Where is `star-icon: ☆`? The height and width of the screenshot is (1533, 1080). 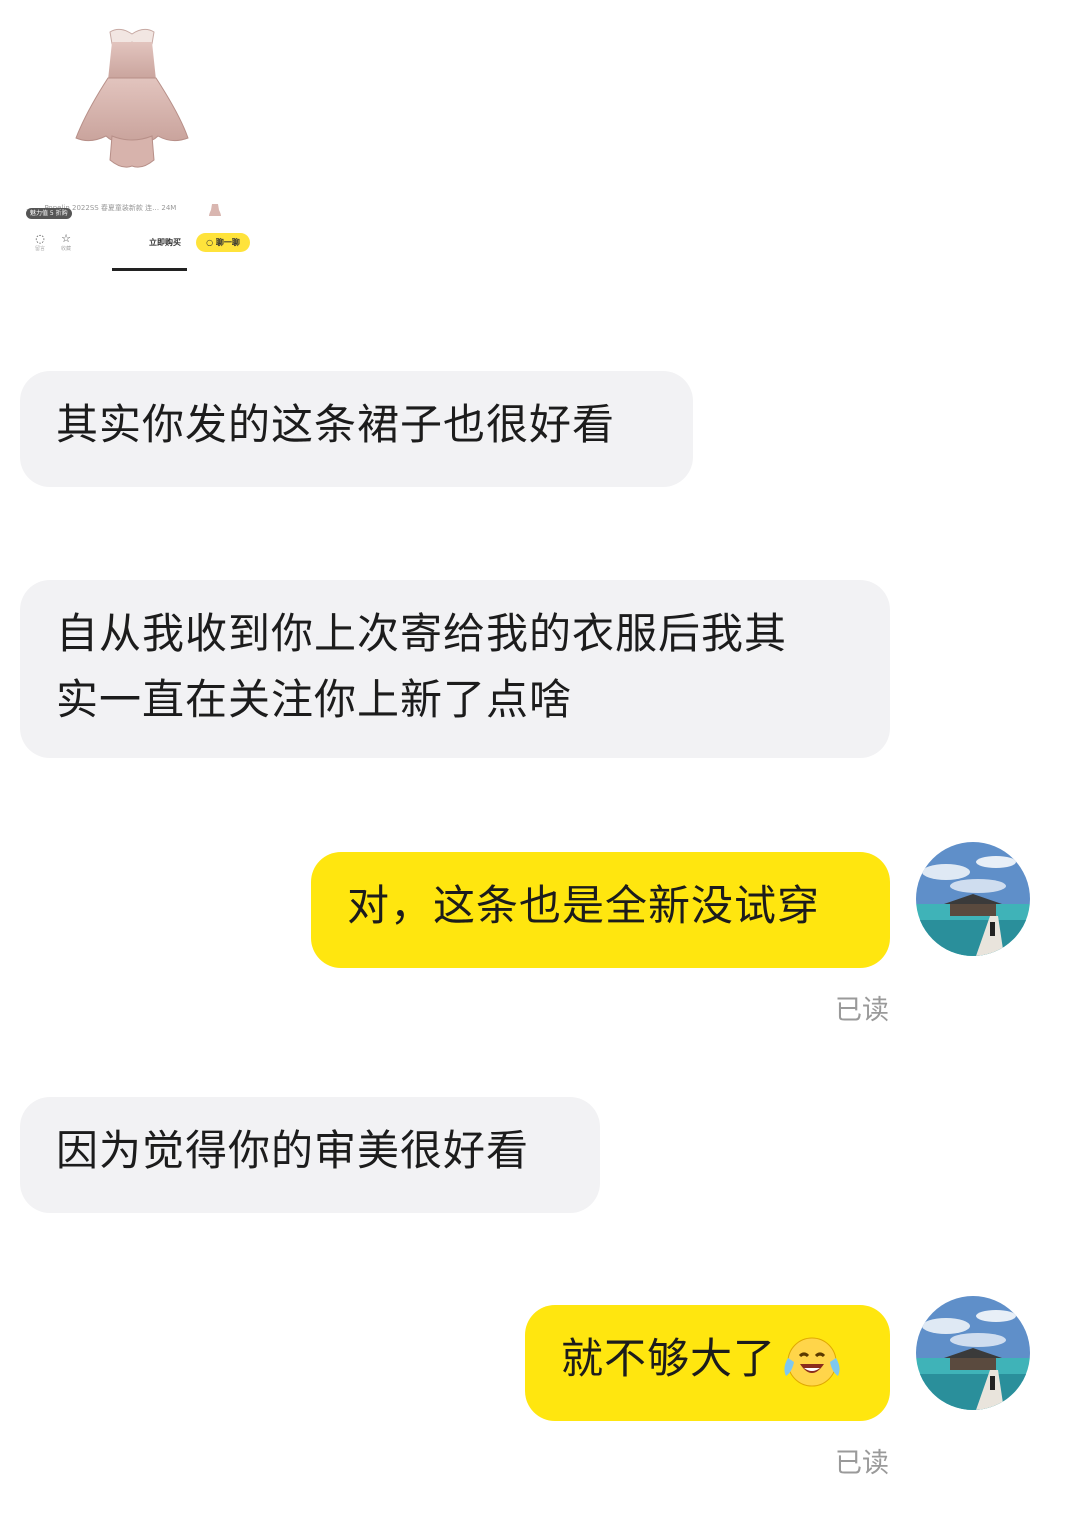
star-icon: ☆ is located at coordinates (66, 238).